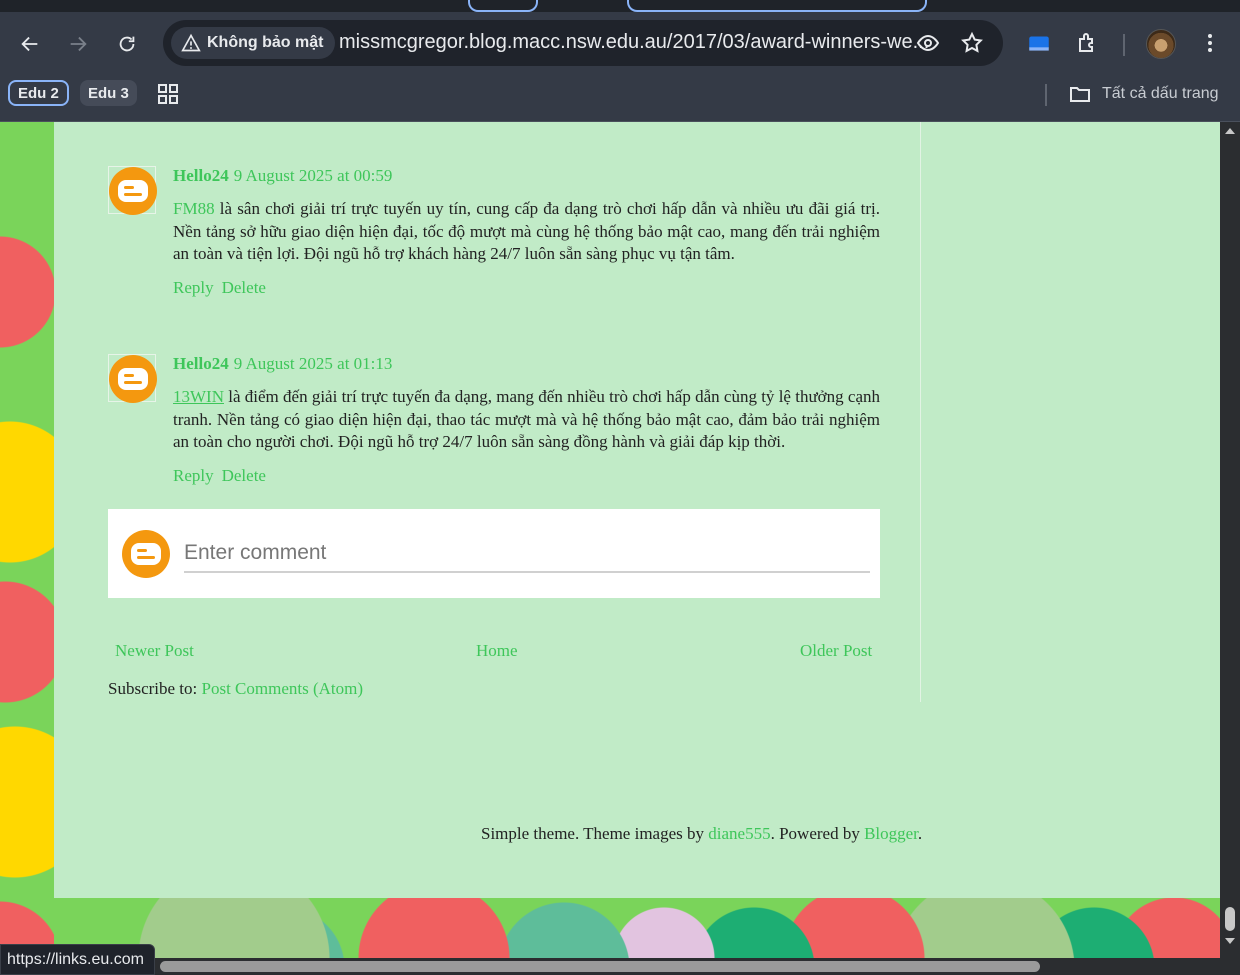 The width and height of the screenshot is (1240, 975). Describe the element at coordinates (1230, 919) in the screenshot. I see `vertical-scroll-thumb` at that location.